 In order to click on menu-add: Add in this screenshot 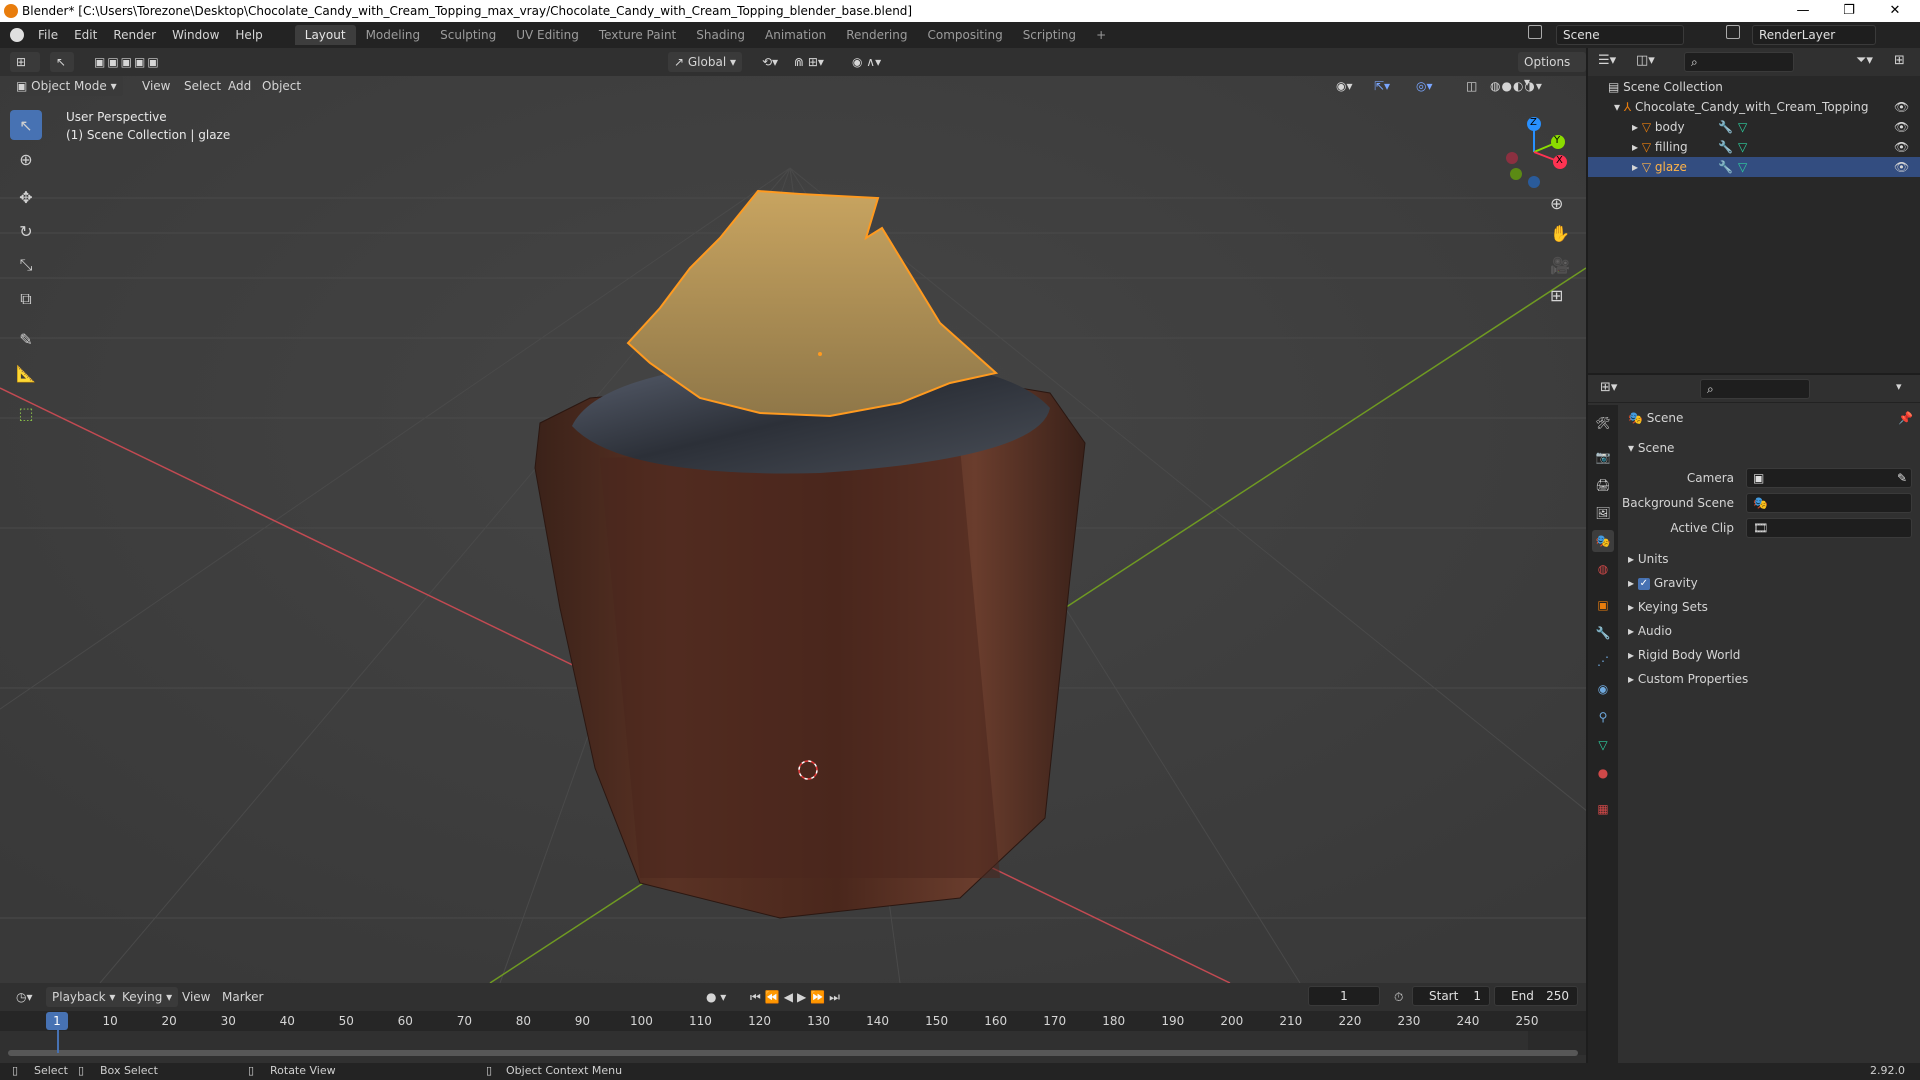, I will do `click(239, 86)`.